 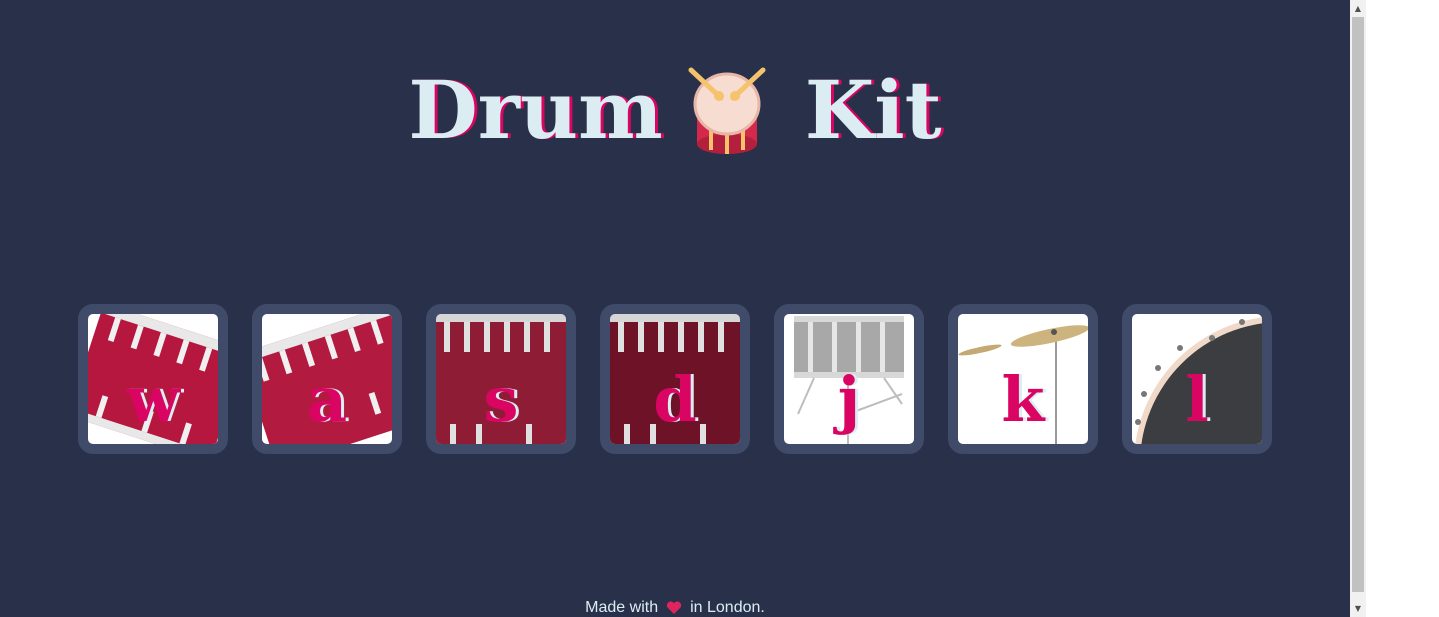 I want to click on drum-key-label: j, so click(x=849, y=399).